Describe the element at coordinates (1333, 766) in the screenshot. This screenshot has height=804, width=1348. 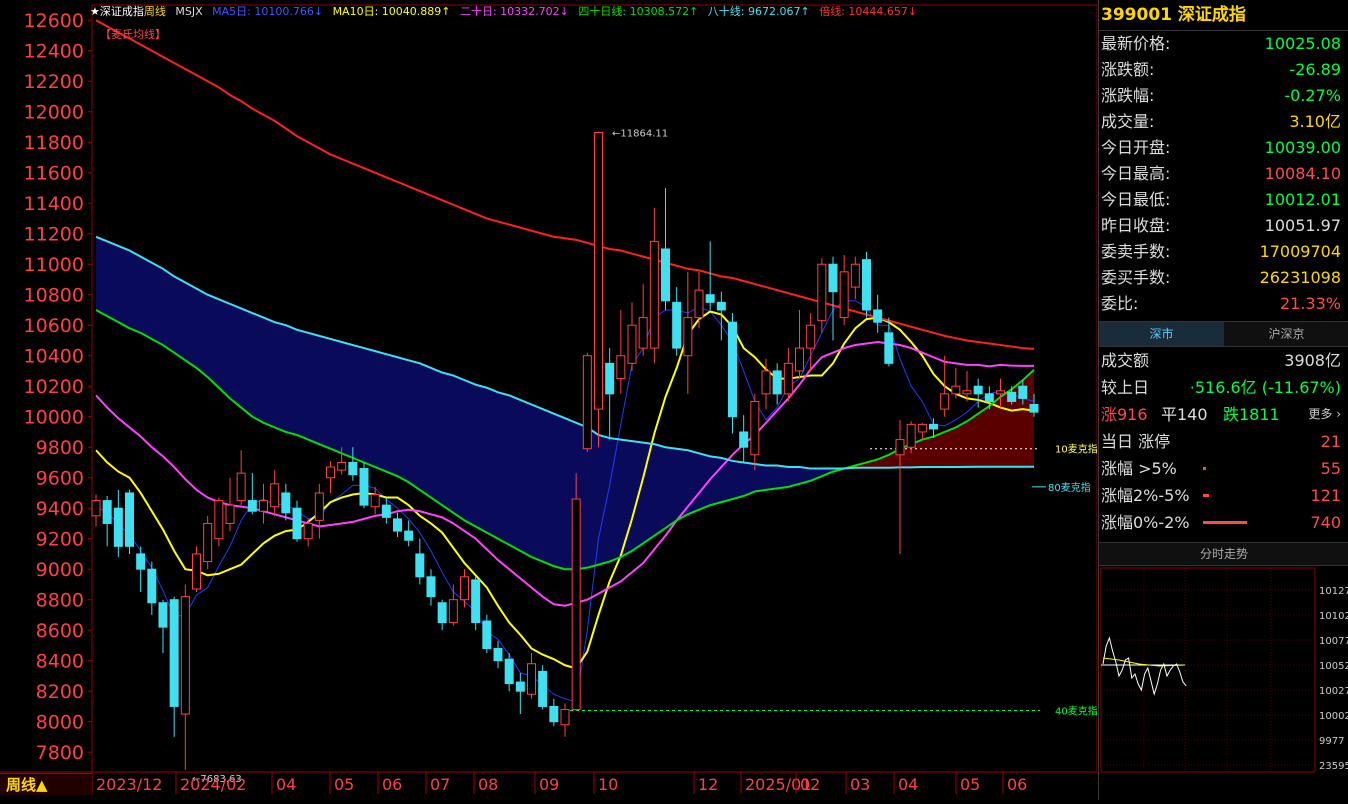
I see `mini-tick-label: 23595` at that location.